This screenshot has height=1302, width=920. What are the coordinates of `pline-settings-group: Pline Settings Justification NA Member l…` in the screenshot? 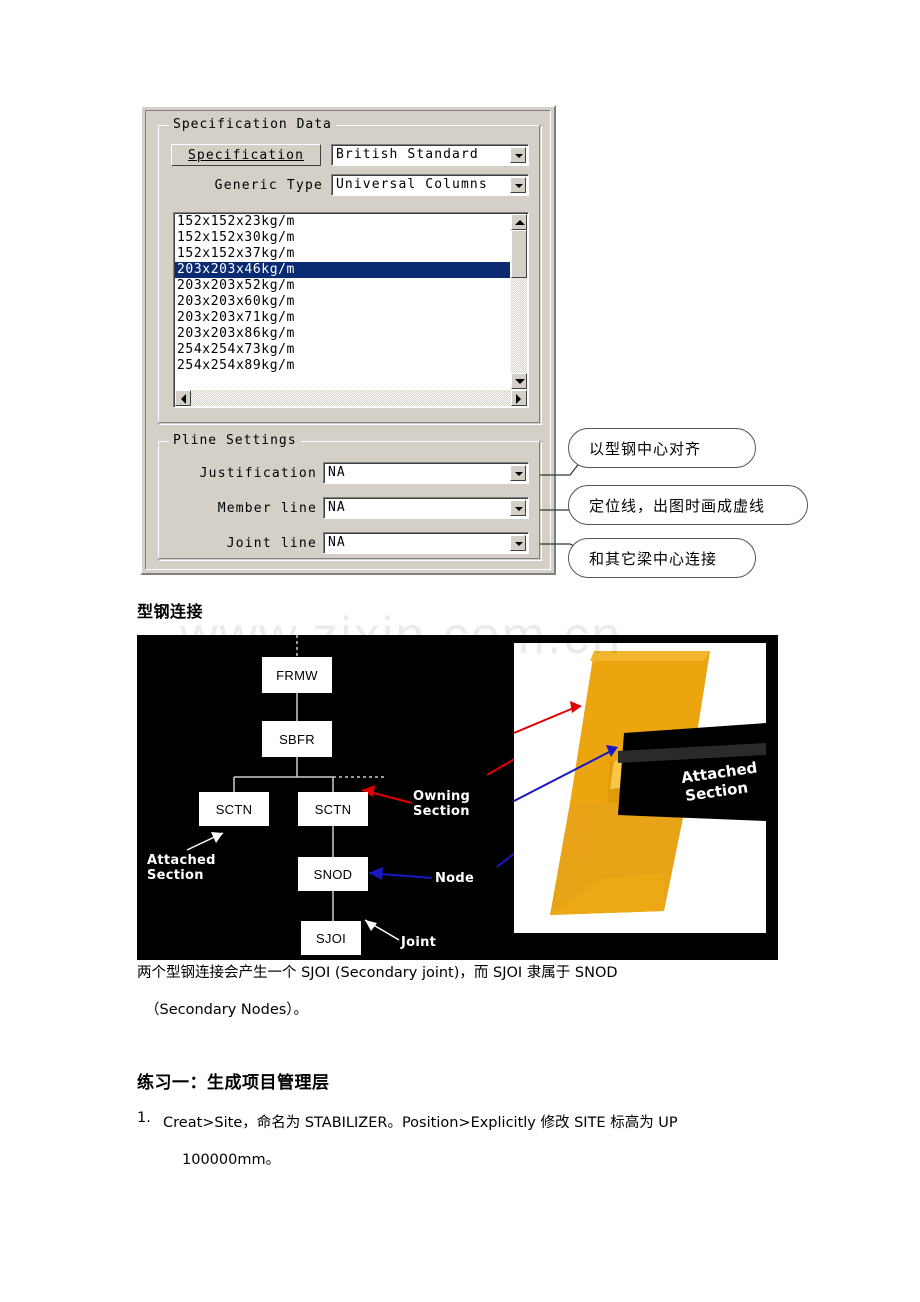 It's located at (350, 497).